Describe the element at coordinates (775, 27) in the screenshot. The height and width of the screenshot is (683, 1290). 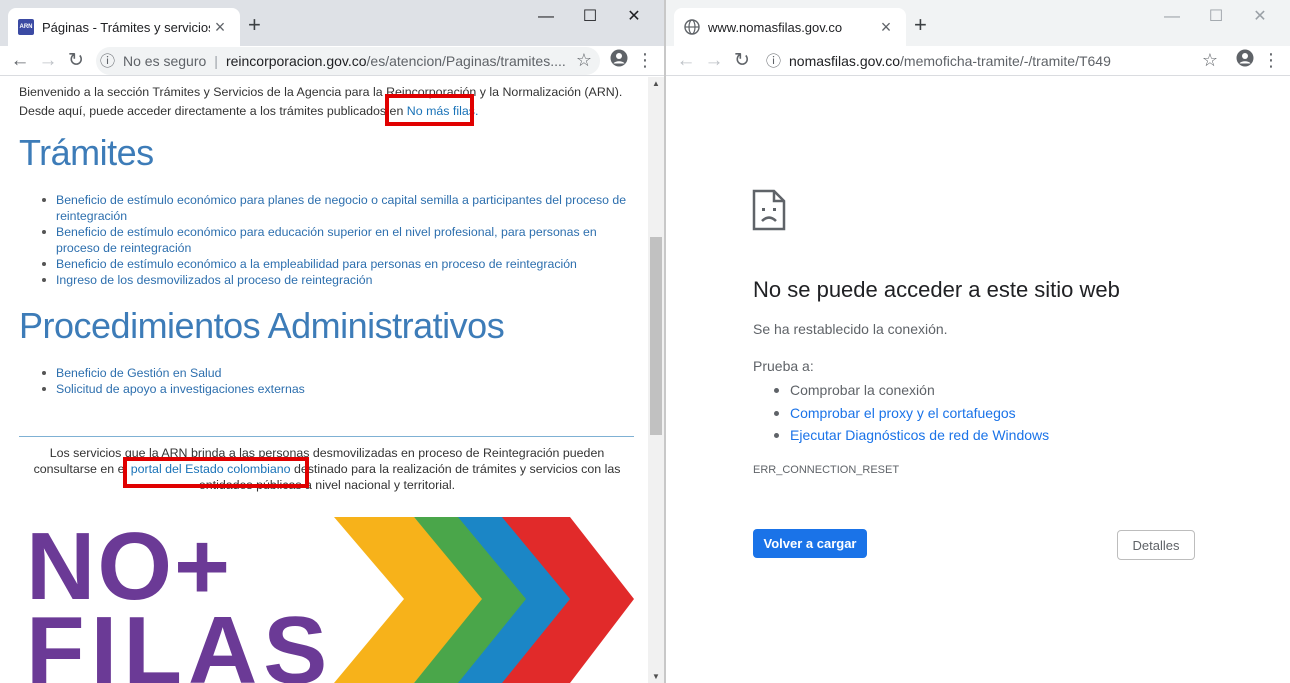
I see `tab-title: www.nomasfilas.gov.co` at that location.